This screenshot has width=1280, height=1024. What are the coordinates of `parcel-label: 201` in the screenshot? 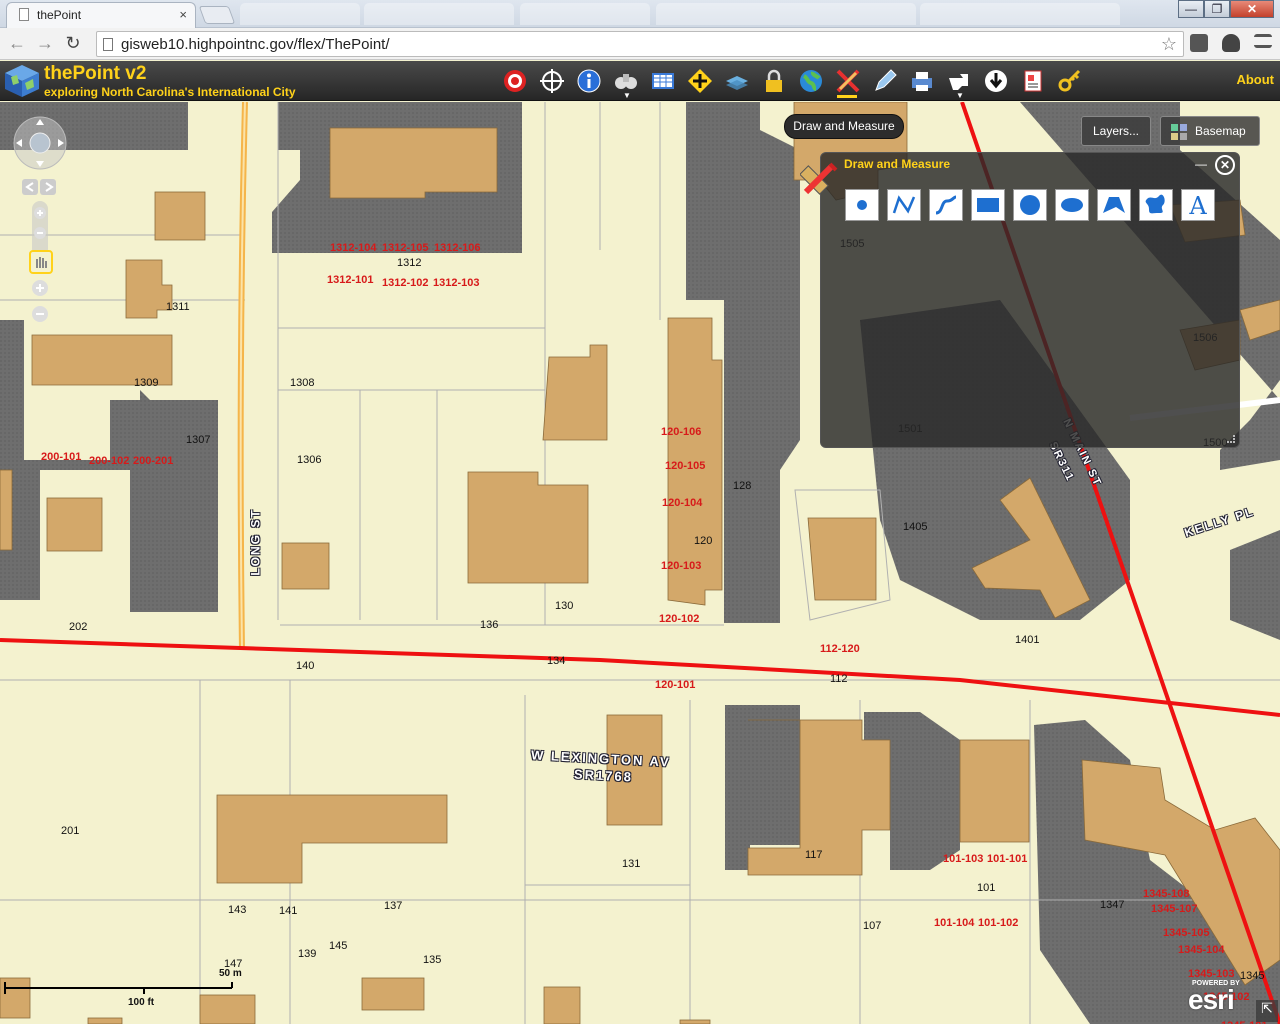 It's located at (70, 831).